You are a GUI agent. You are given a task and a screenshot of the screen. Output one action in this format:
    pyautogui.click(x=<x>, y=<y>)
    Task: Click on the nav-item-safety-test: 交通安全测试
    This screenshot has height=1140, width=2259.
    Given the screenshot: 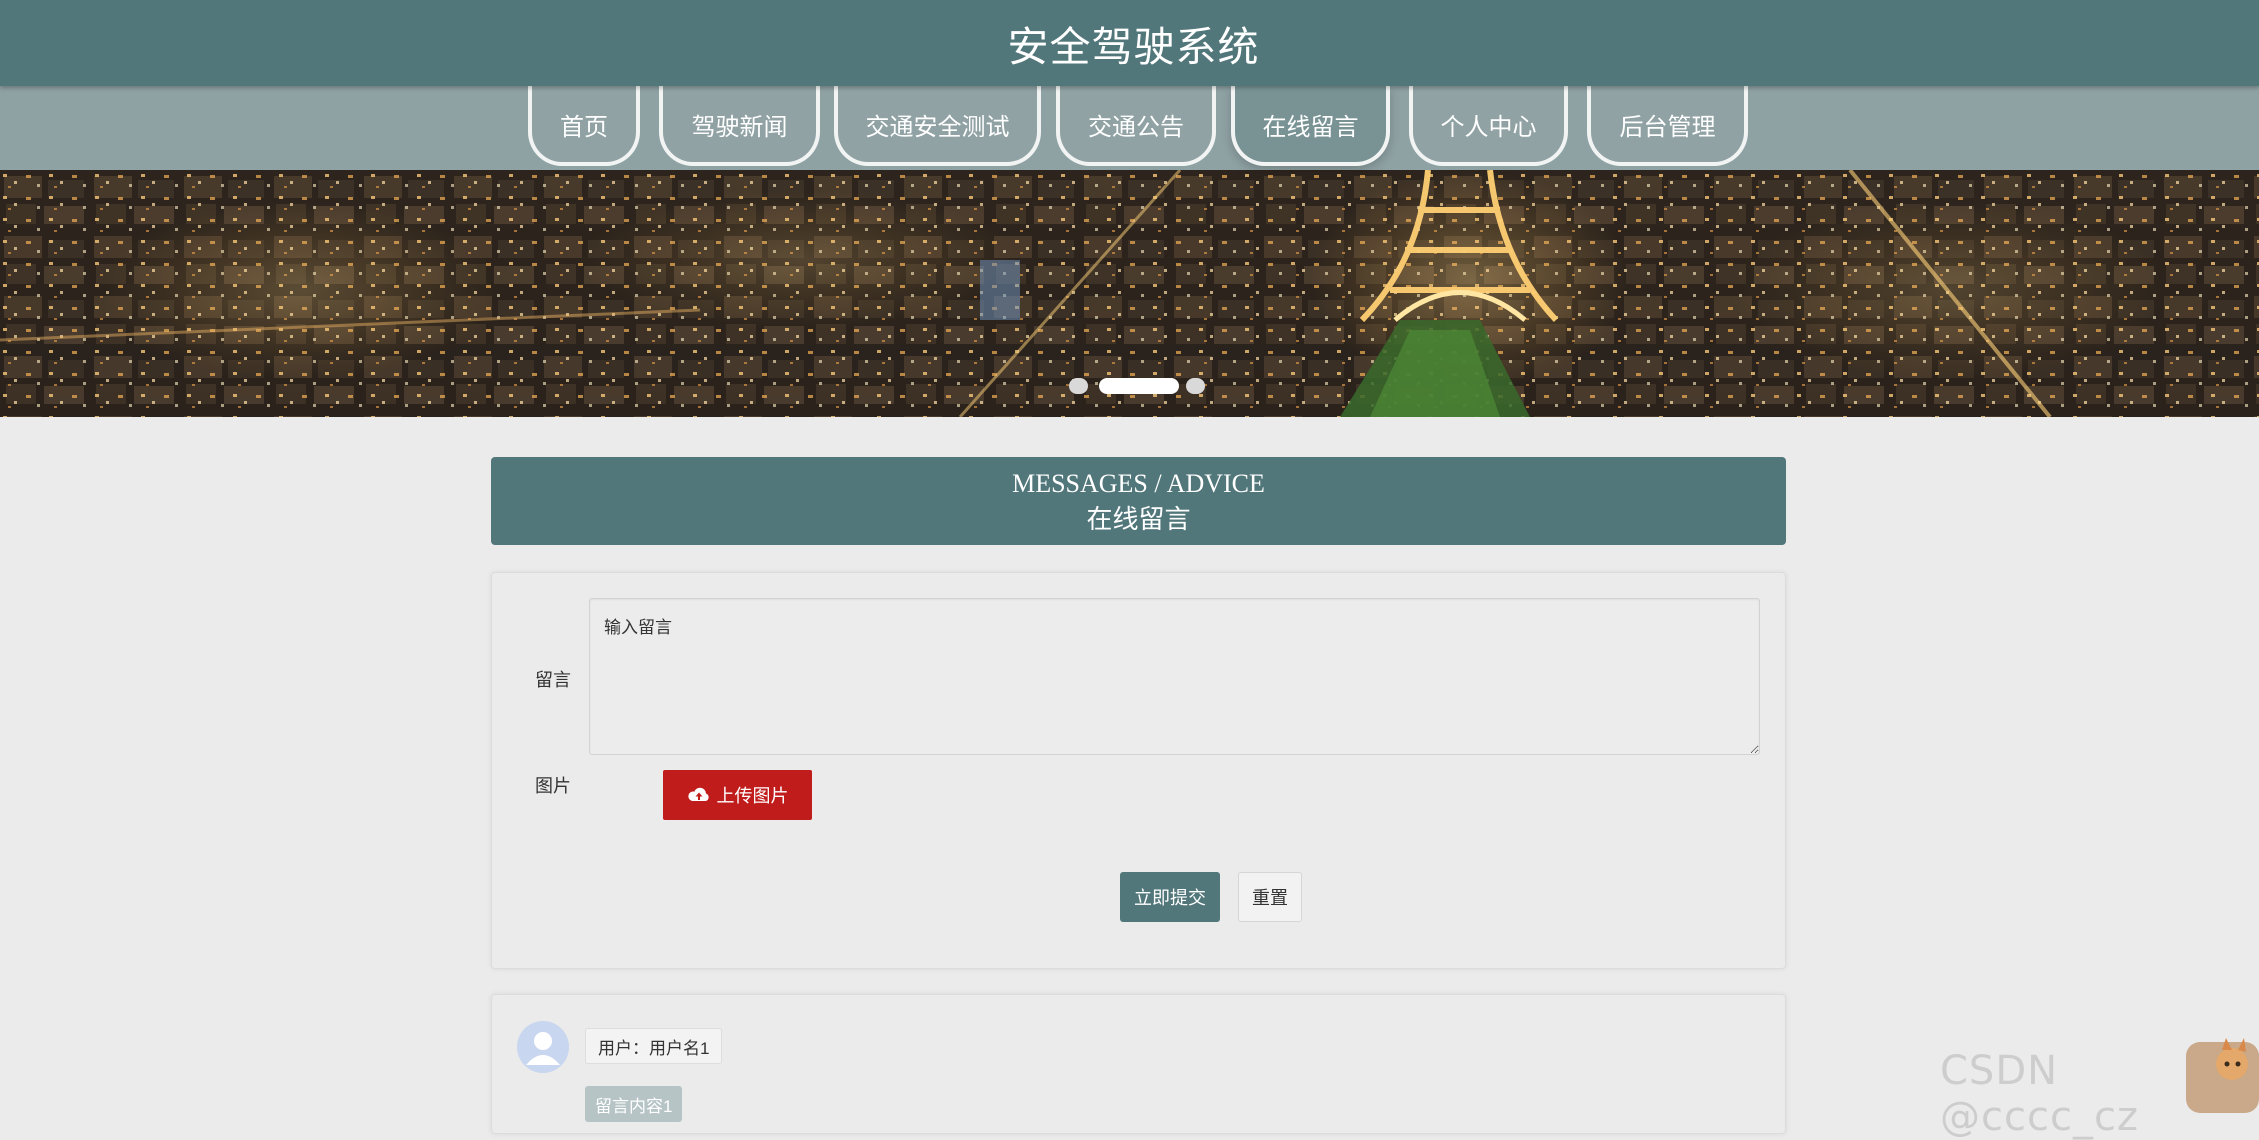 What is the action you would take?
    pyautogui.click(x=937, y=126)
    